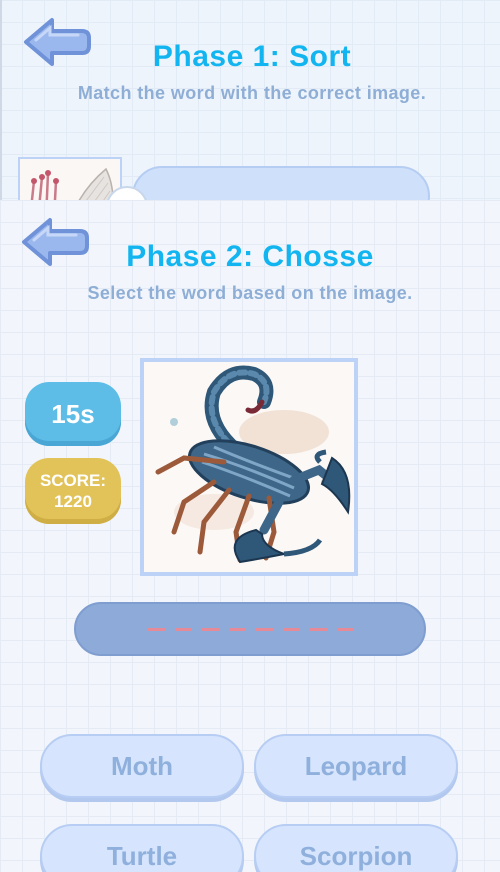  What do you see at coordinates (252, 93) in the screenshot?
I see `phase1-subtitle: Match the word with the correct image.` at bounding box center [252, 93].